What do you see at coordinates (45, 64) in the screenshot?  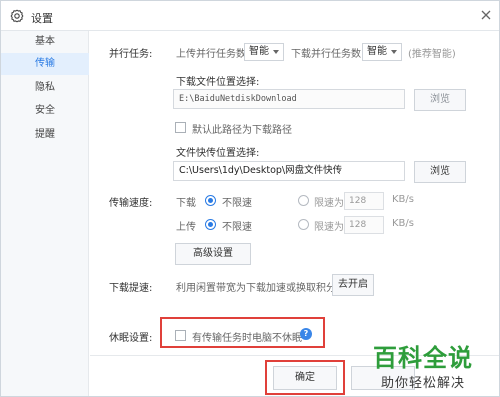 I see `sidebar-item-transfer: 传输` at bounding box center [45, 64].